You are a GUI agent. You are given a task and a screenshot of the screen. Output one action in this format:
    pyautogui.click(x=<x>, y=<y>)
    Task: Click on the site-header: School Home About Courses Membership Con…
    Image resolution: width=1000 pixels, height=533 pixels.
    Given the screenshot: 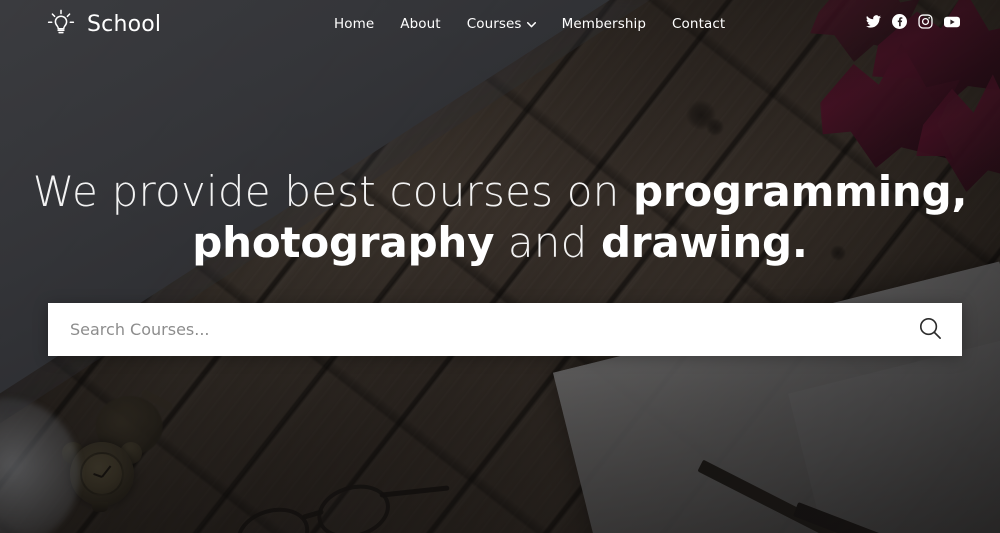 What is the action you would take?
    pyautogui.click(x=500, y=24)
    